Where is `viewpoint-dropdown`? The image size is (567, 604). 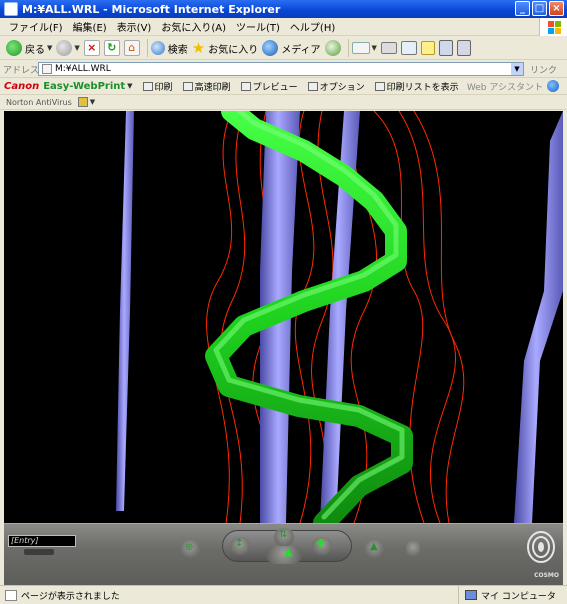
viewpoint-dropdown is located at coordinates (39, 552).